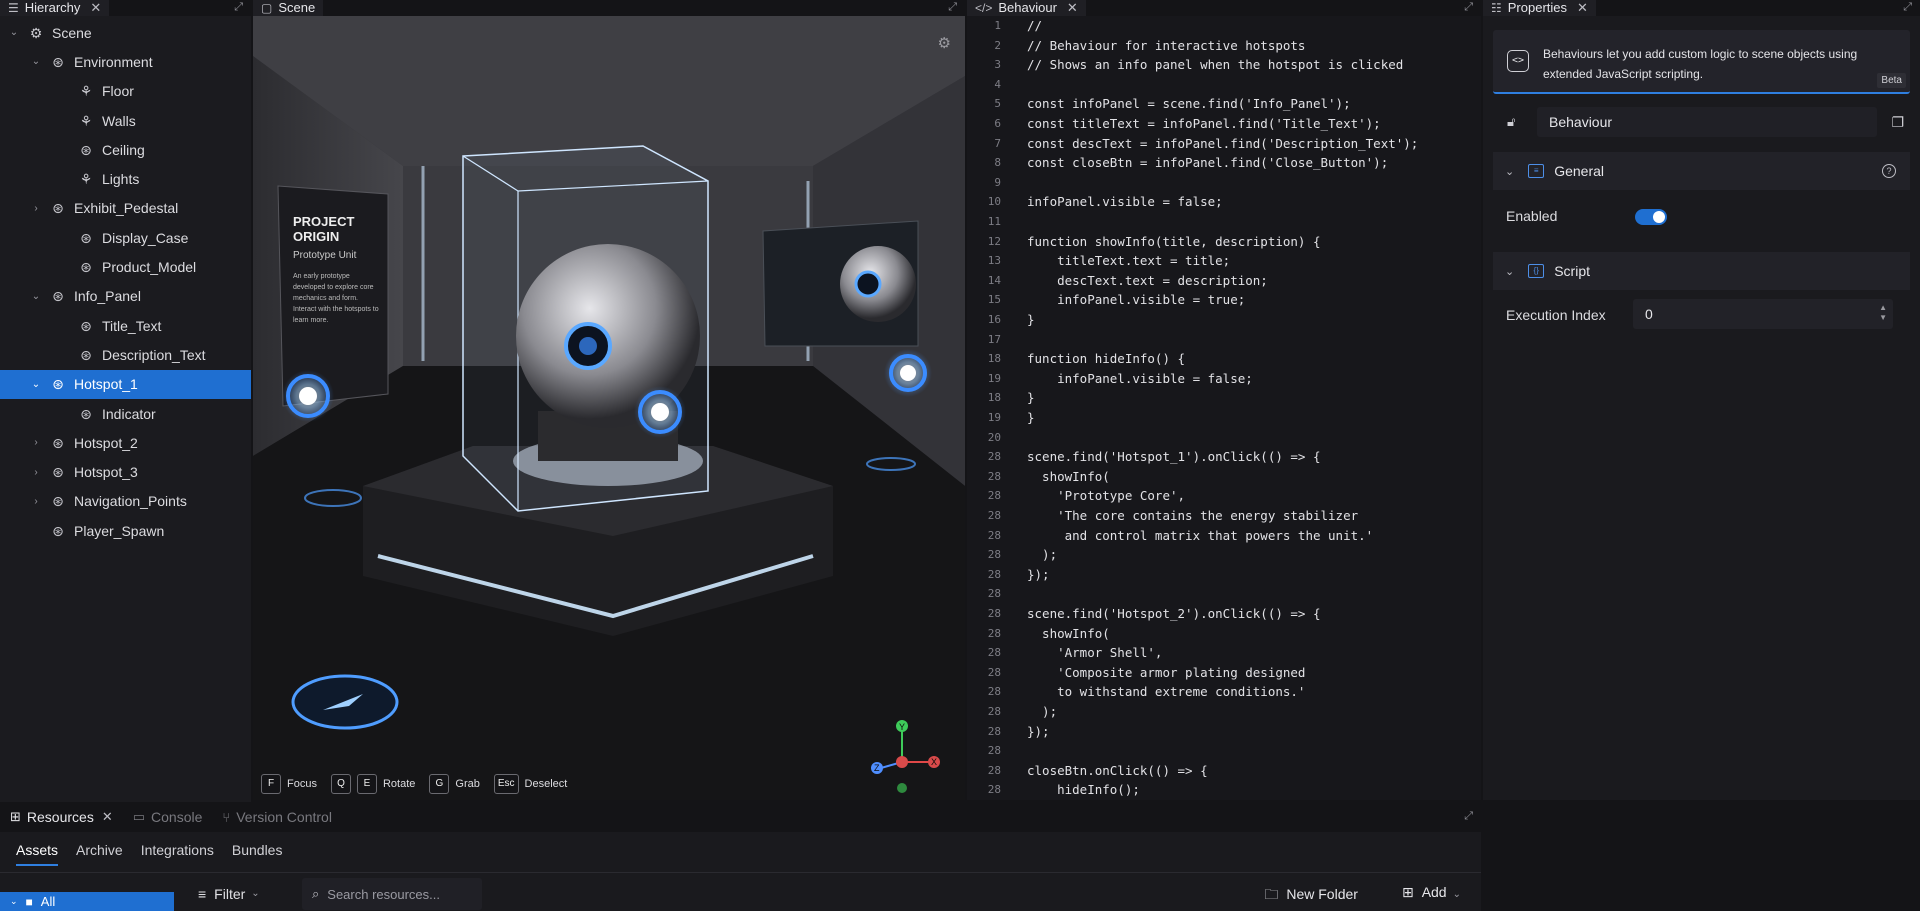 The height and width of the screenshot is (911, 1920). What do you see at coordinates (1511, 122) in the screenshot?
I see `lock-icon: 🔓︎` at bounding box center [1511, 122].